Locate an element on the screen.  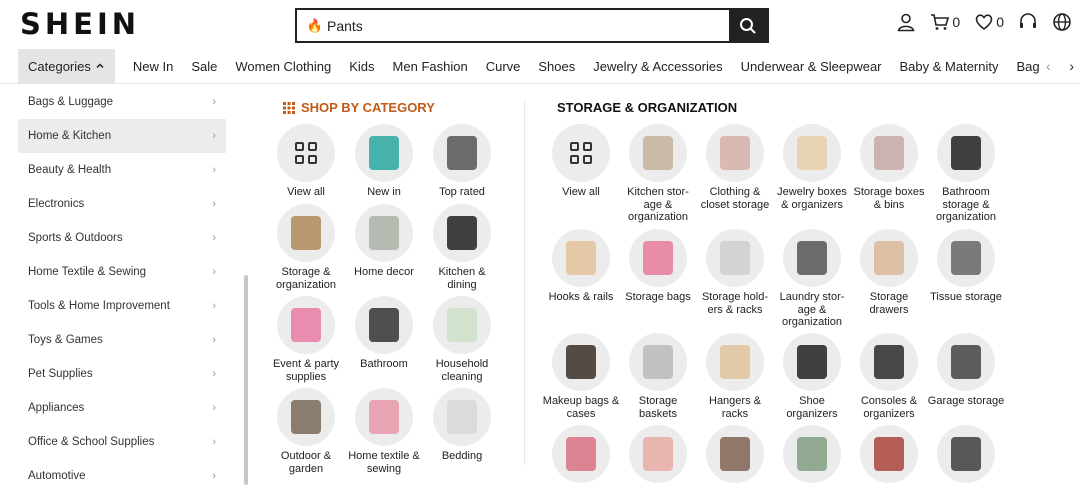
nav-item: Curve is located at coordinates (503, 66).